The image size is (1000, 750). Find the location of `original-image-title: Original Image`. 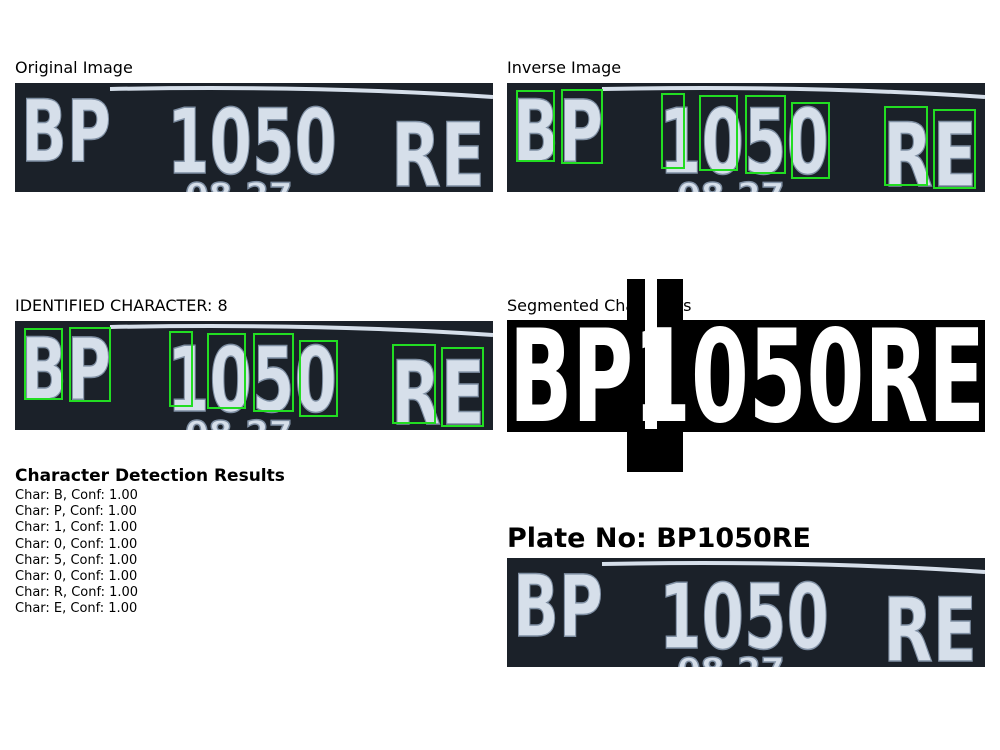

original-image-title: Original Image is located at coordinates (74, 67).